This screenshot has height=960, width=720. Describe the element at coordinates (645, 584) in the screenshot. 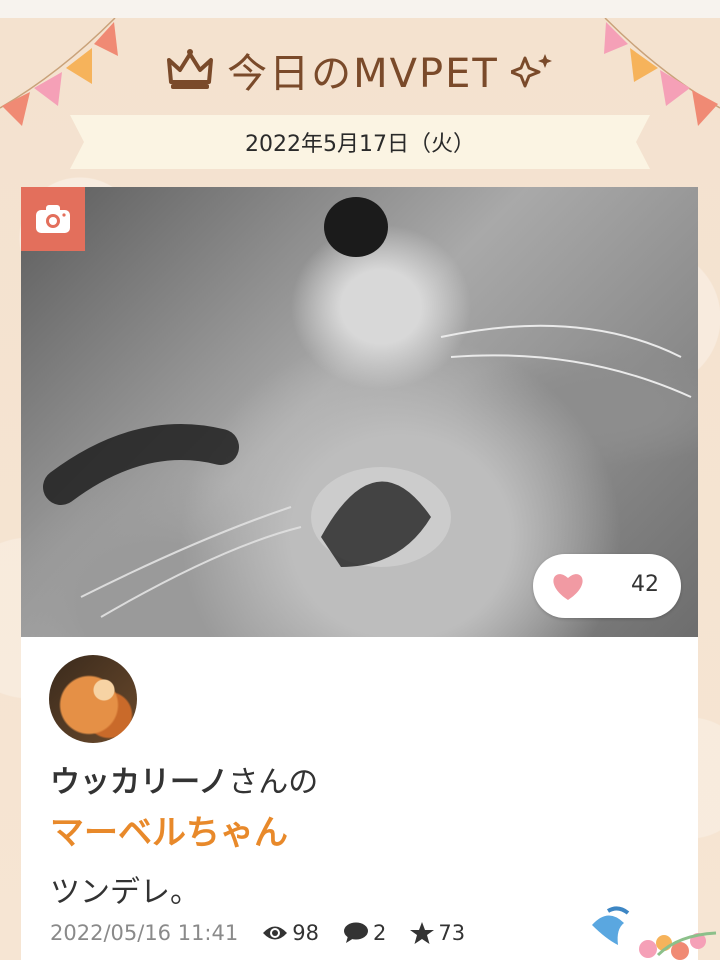

I see `like-count: 42` at that location.